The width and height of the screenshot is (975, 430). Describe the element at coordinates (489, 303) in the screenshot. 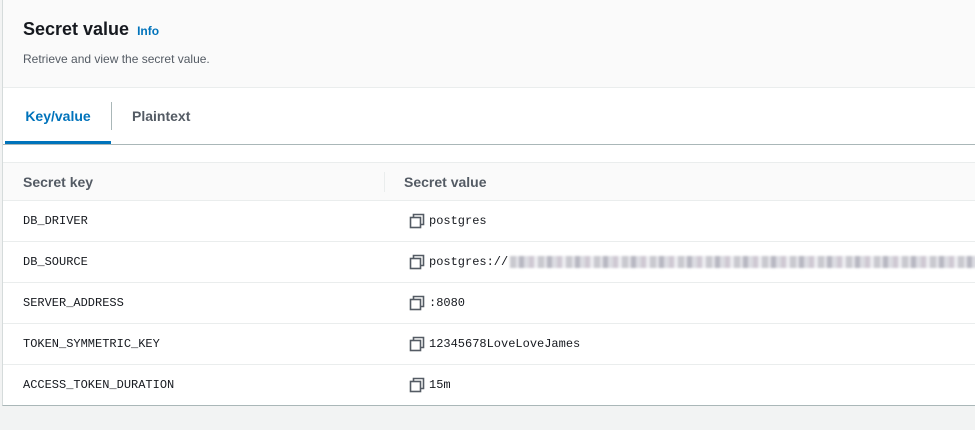

I see `table-row: SERVER_ADDRESS :8080` at that location.